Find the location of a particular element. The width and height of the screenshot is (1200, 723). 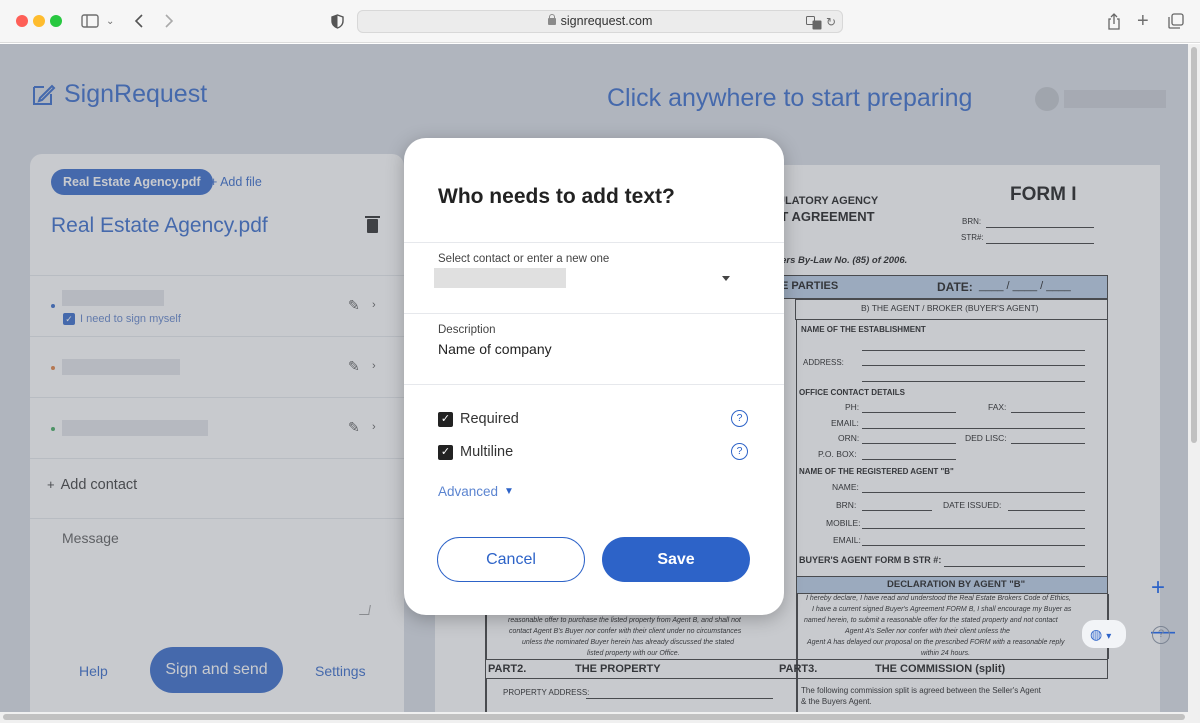

dropdown-caret-icon is located at coordinates (726, 278).